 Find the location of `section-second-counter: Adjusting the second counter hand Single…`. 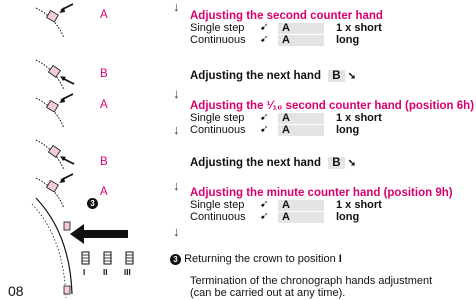

section-second-counter: Adjusting the second counter hand Single… is located at coordinates (286, 28).